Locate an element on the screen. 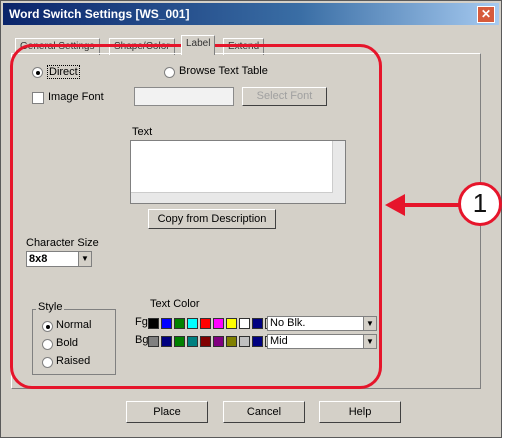  place-button: Place is located at coordinates (167, 412).